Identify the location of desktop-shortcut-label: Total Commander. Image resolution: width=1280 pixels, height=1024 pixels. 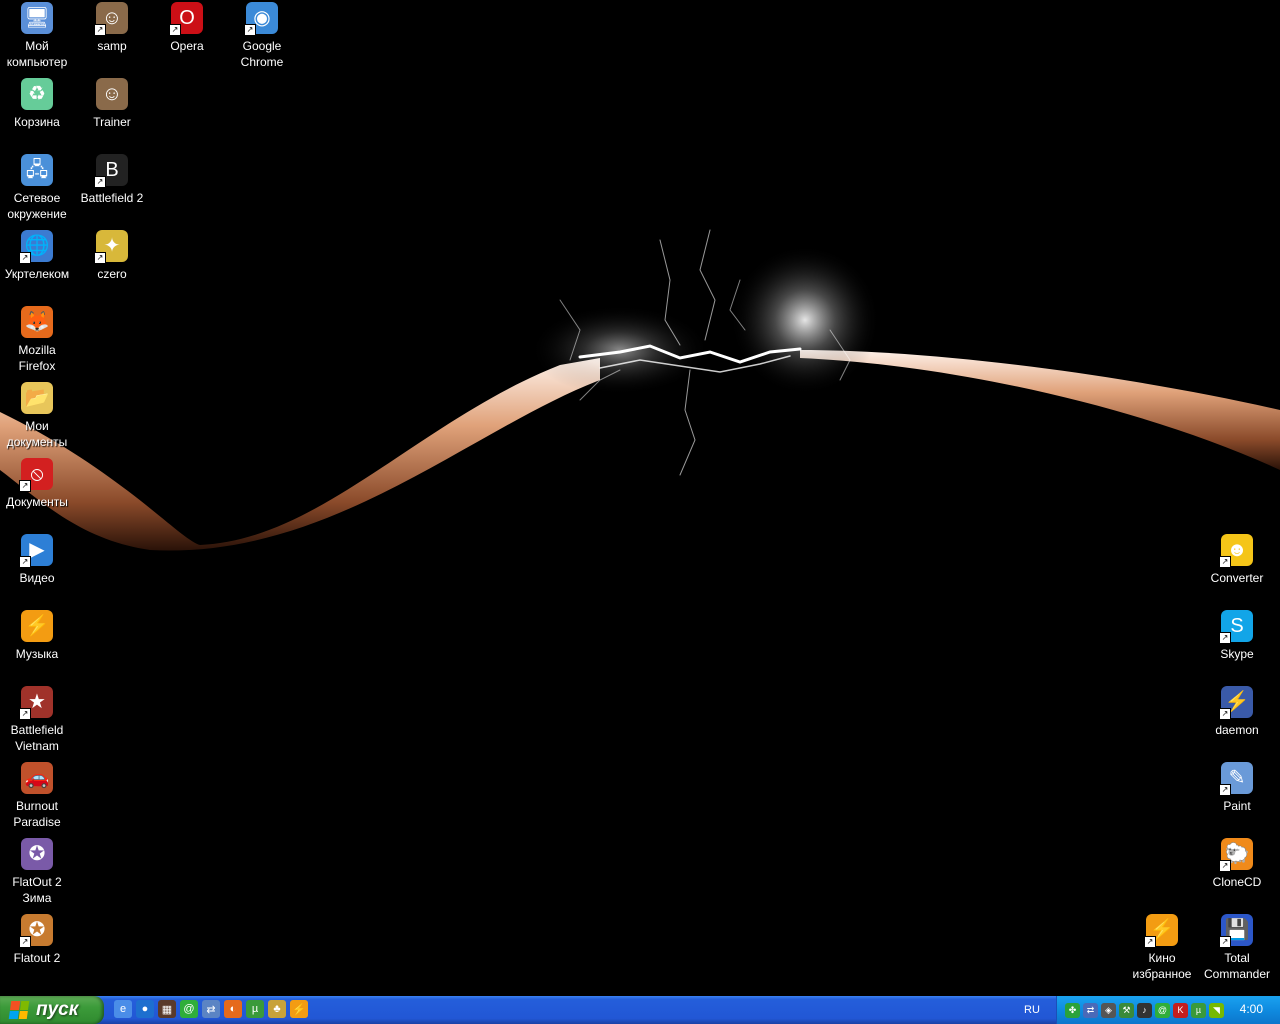
(1237, 966).